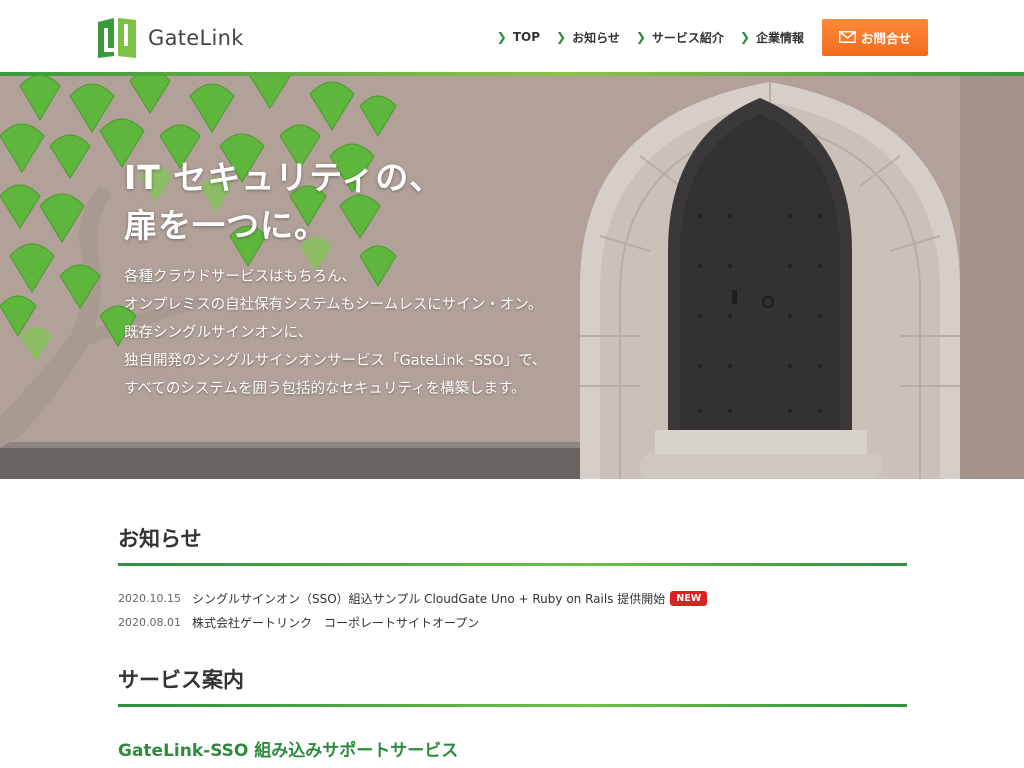 The width and height of the screenshot is (1024, 768). What do you see at coordinates (512, 705) in the screenshot?
I see `services-section-rule` at bounding box center [512, 705].